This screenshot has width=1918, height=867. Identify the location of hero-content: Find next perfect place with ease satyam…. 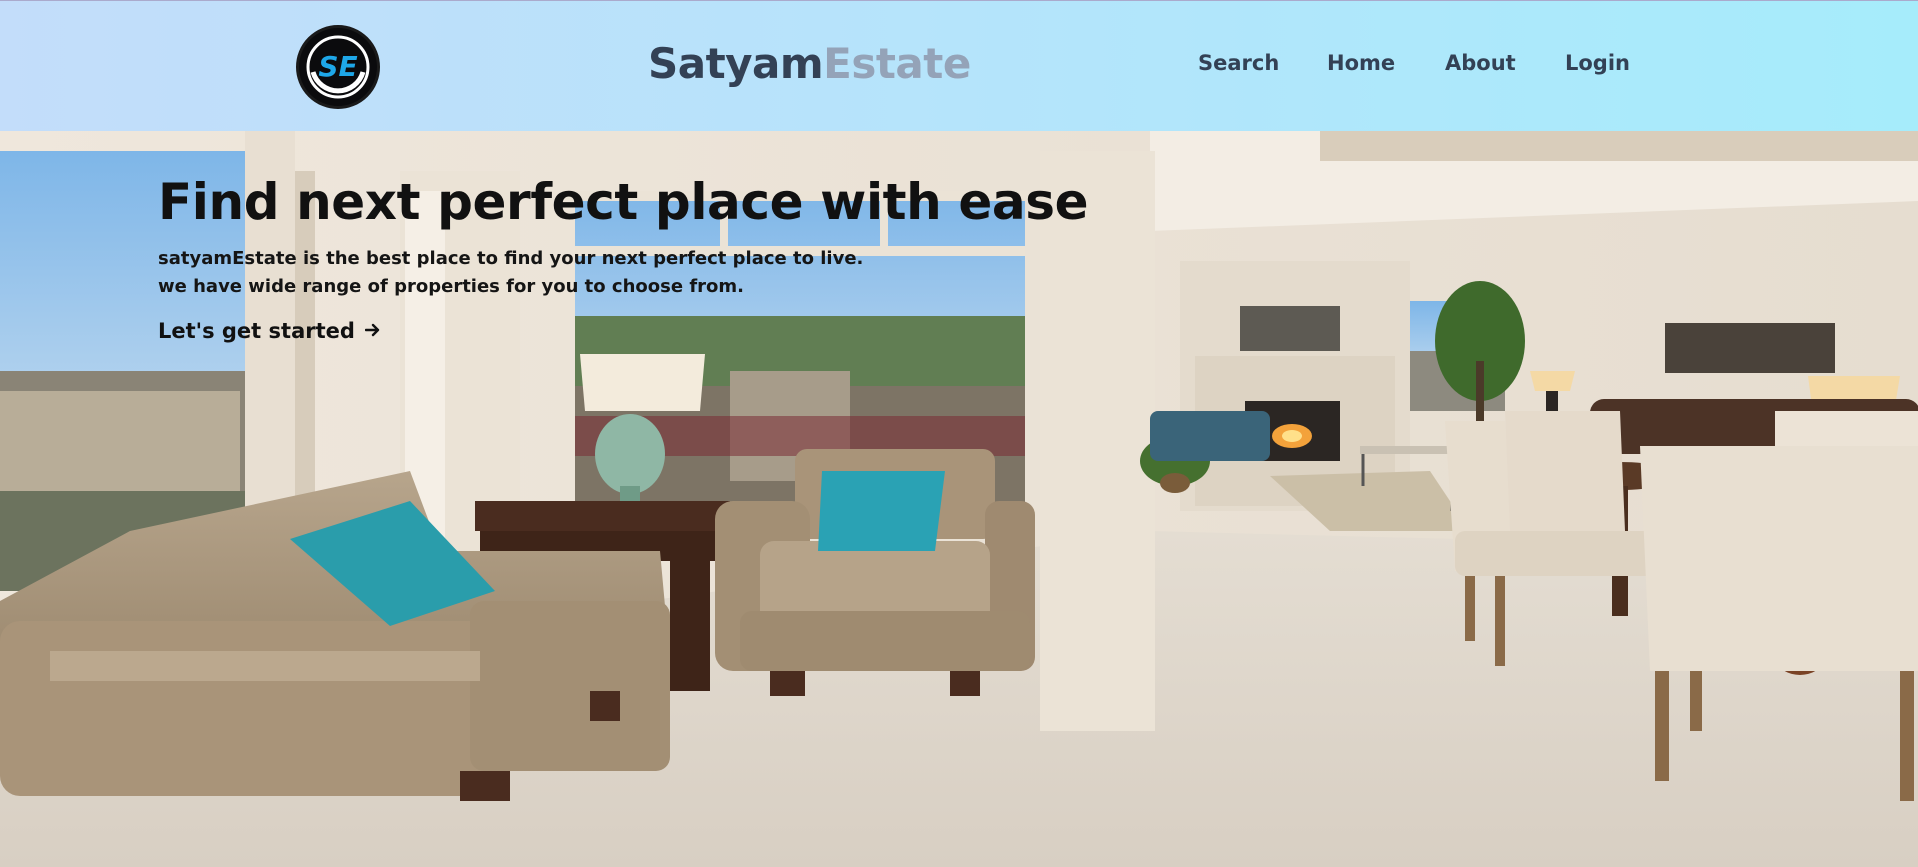
(623, 258).